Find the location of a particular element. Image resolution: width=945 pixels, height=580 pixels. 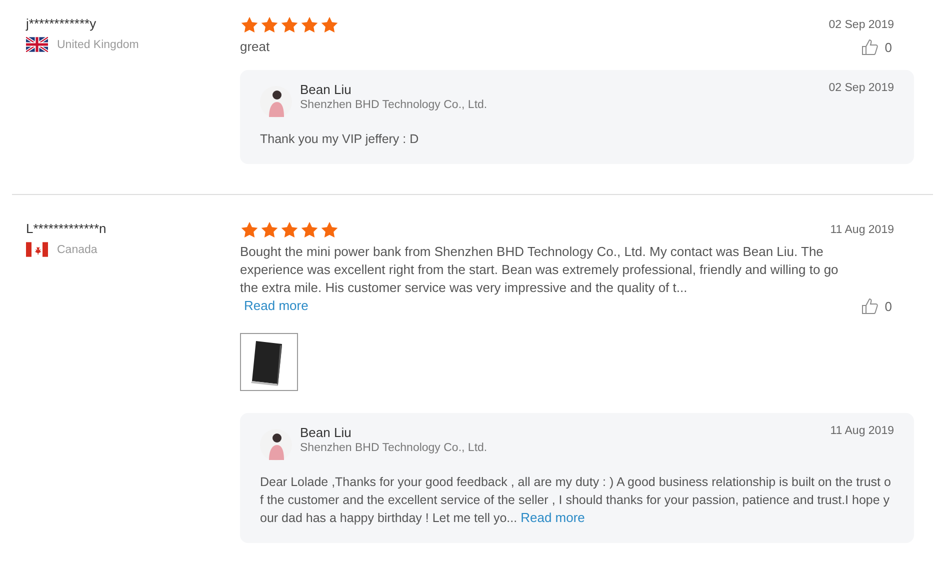

country-name: United Kingdom is located at coordinates (98, 44).